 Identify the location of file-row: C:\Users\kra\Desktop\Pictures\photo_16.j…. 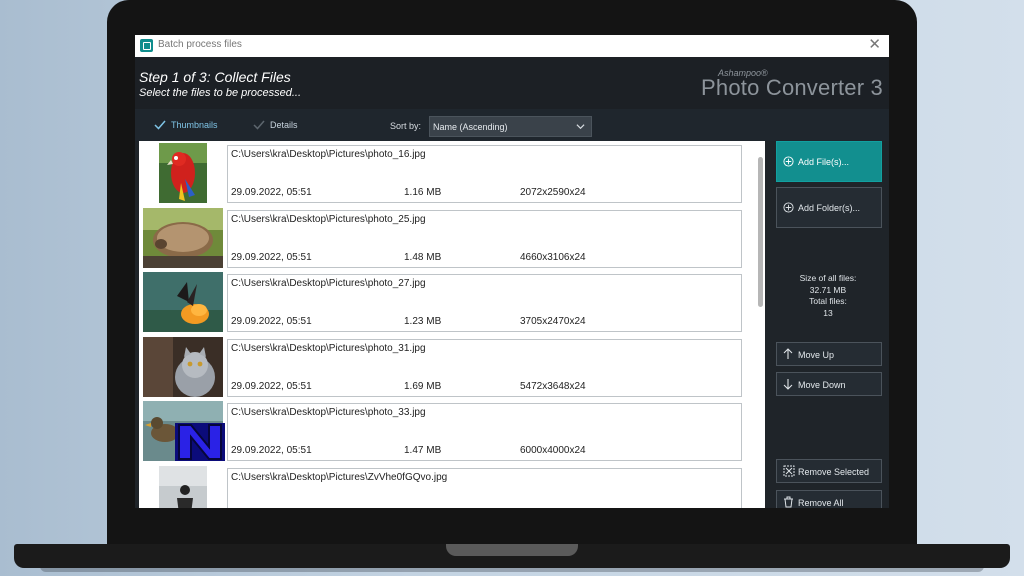
(452, 173).